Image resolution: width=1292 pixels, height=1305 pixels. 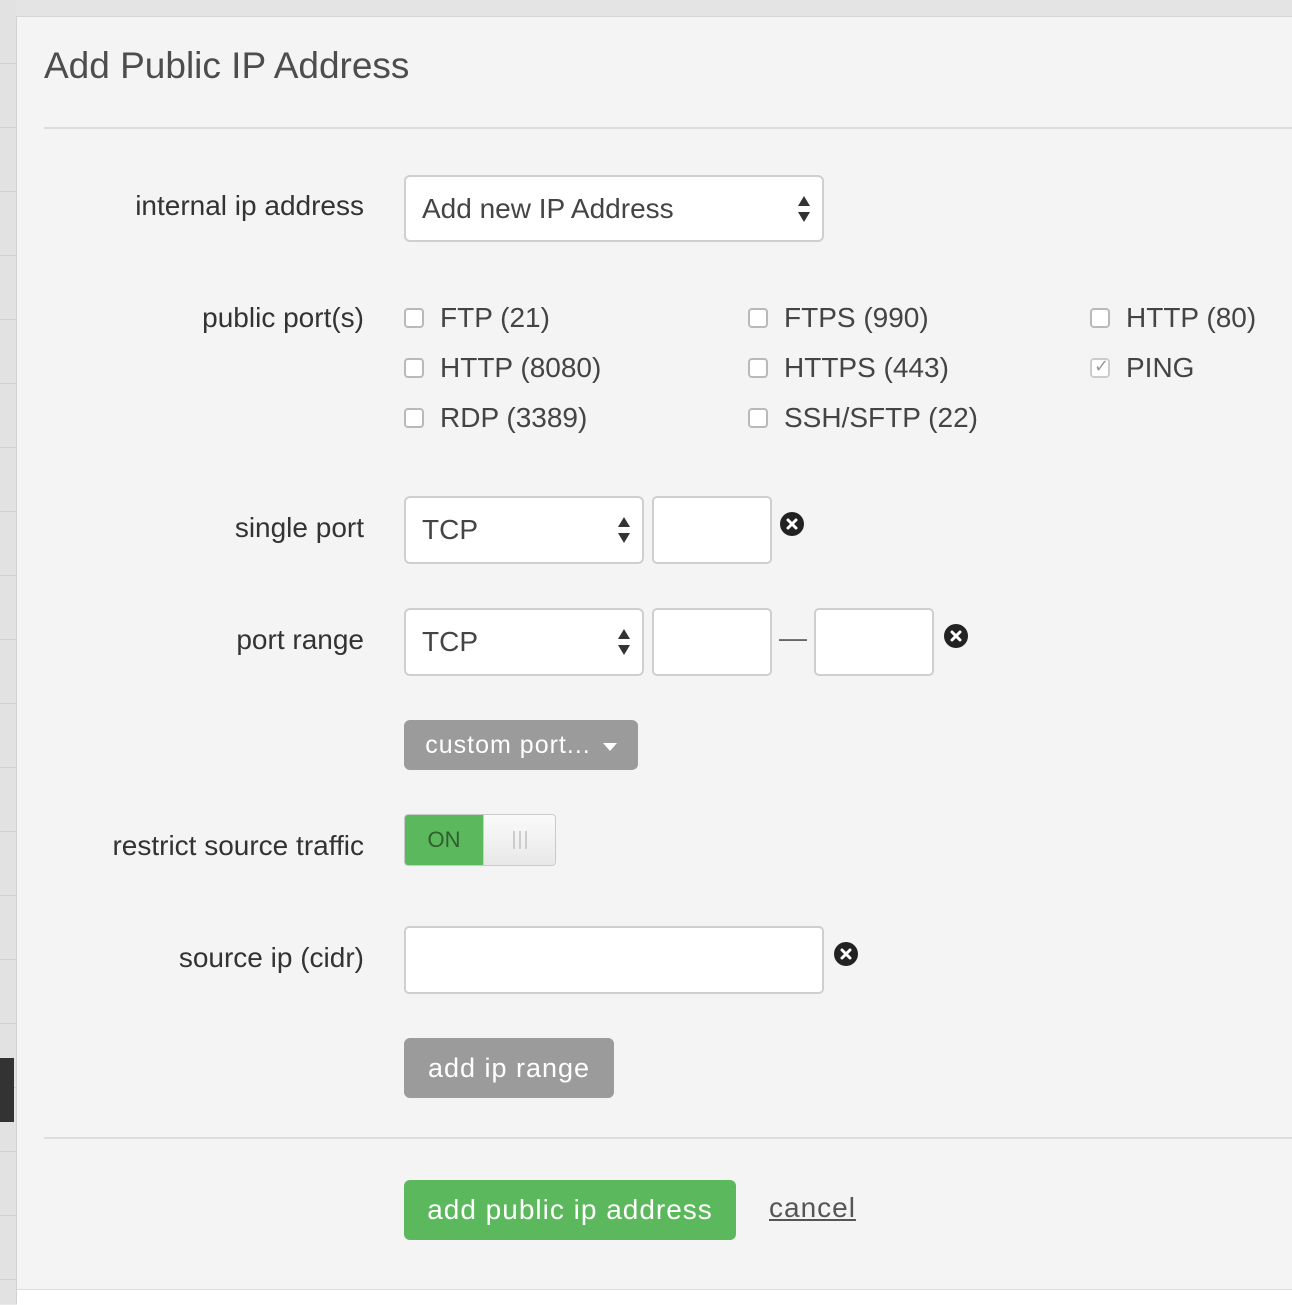 What do you see at coordinates (792, 524) in the screenshot?
I see `remove-single-port-icon` at bounding box center [792, 524].